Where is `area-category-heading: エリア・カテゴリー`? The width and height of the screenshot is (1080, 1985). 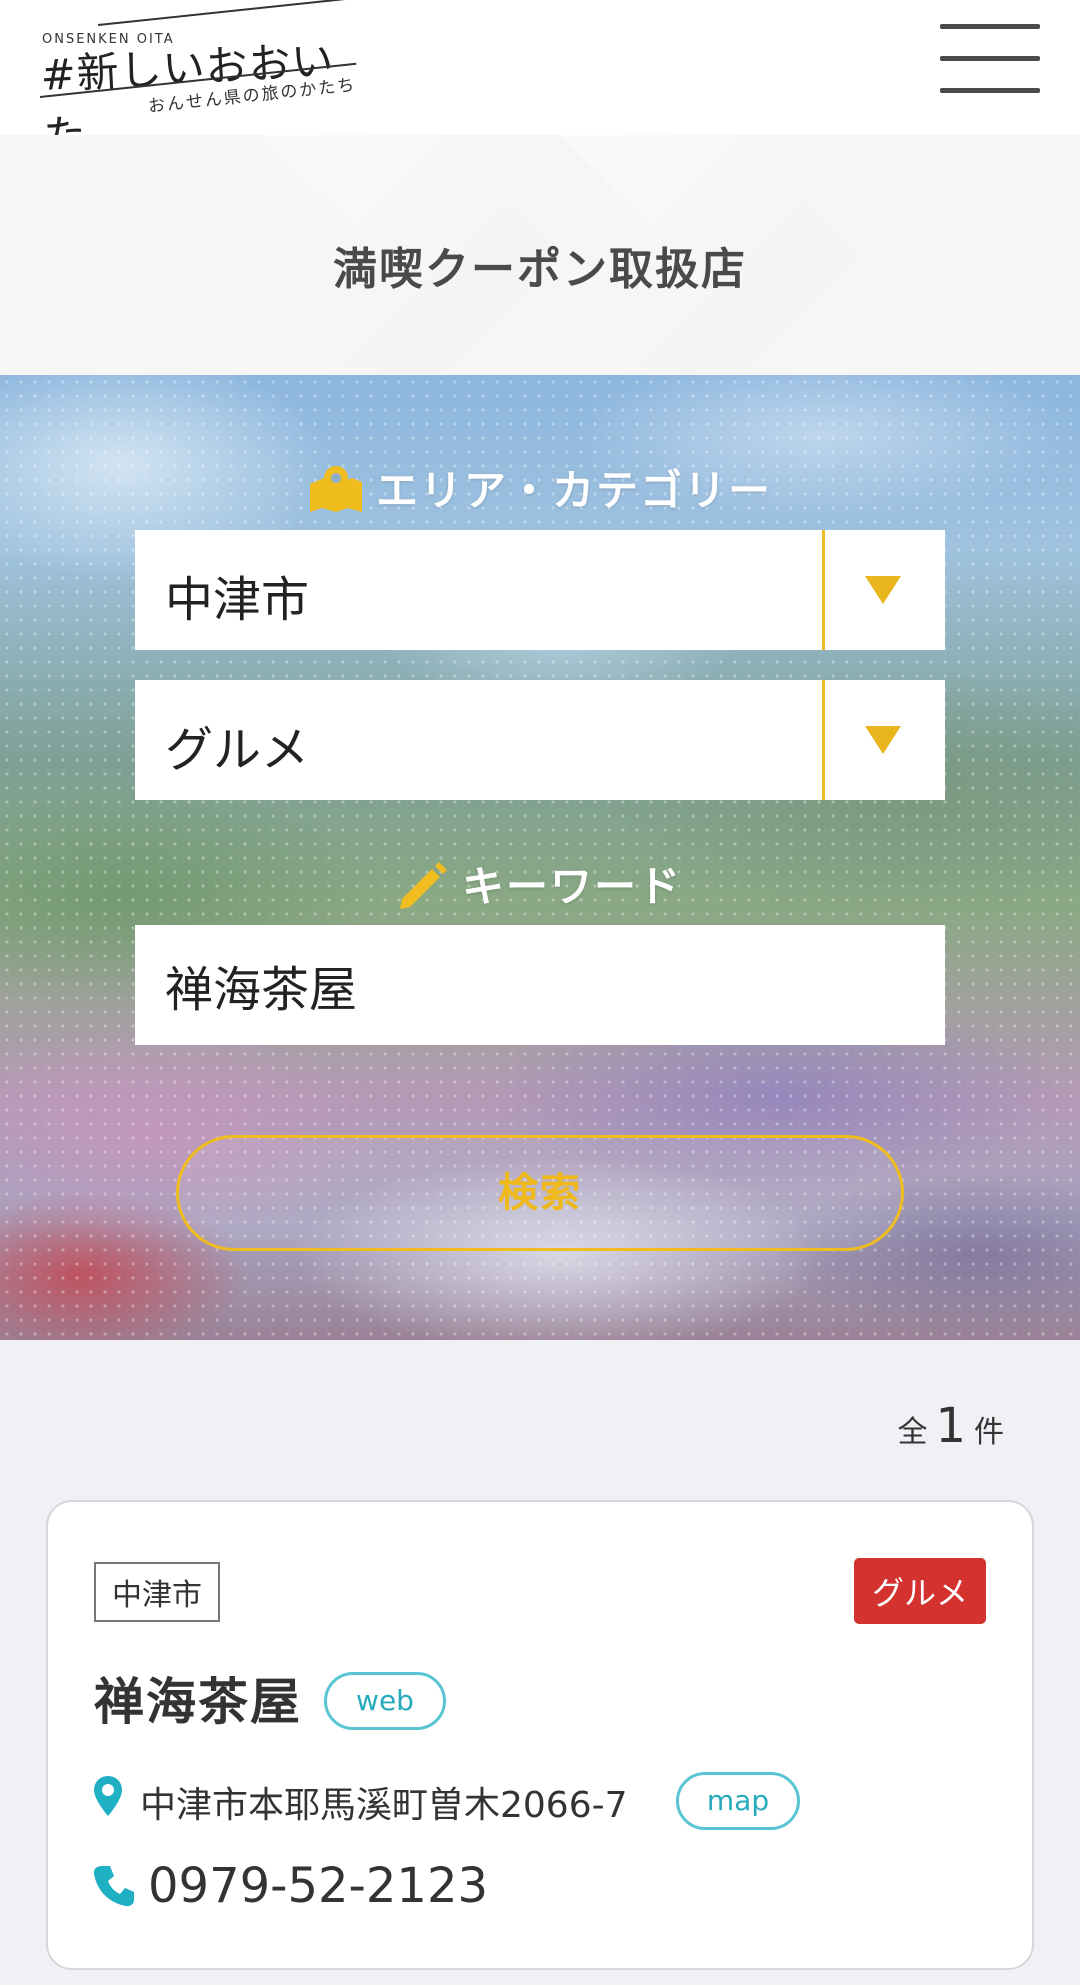
area-category-heading: エリア・カテゴリー is located at coordinates (540, 490).